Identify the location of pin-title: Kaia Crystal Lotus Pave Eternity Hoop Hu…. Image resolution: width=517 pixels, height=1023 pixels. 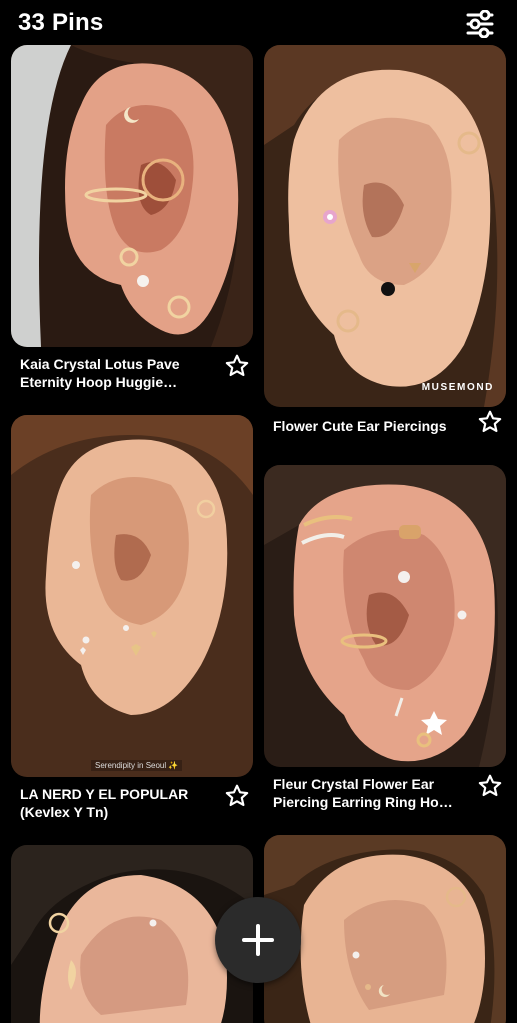
(112, 373).